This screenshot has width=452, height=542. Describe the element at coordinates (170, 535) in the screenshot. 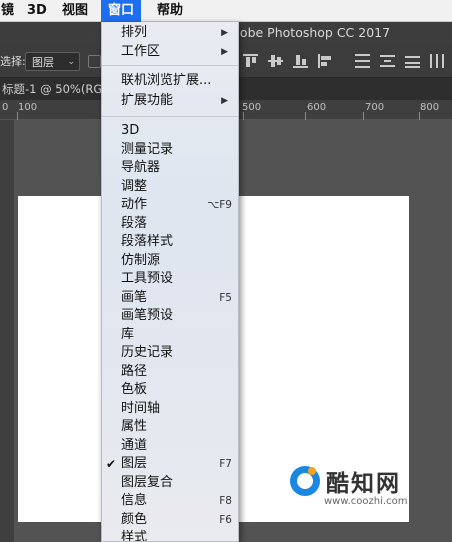

I see `menu-item-styles: 样式` at that location.